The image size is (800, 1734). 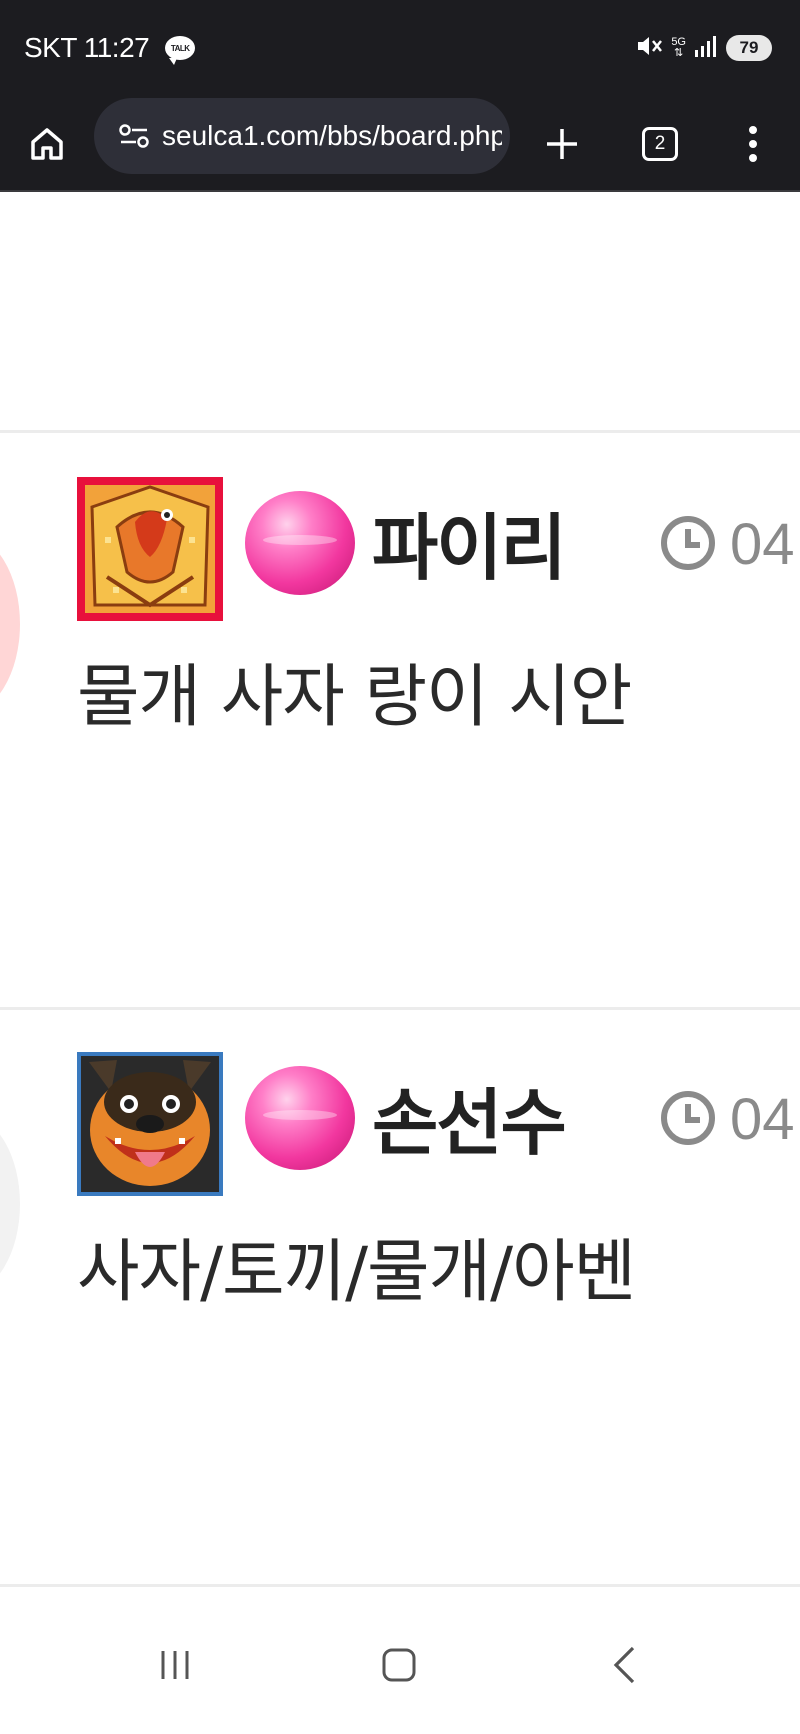 I want to click on network-5g-icon: 5G ⇅, so click(x=678, y=47).